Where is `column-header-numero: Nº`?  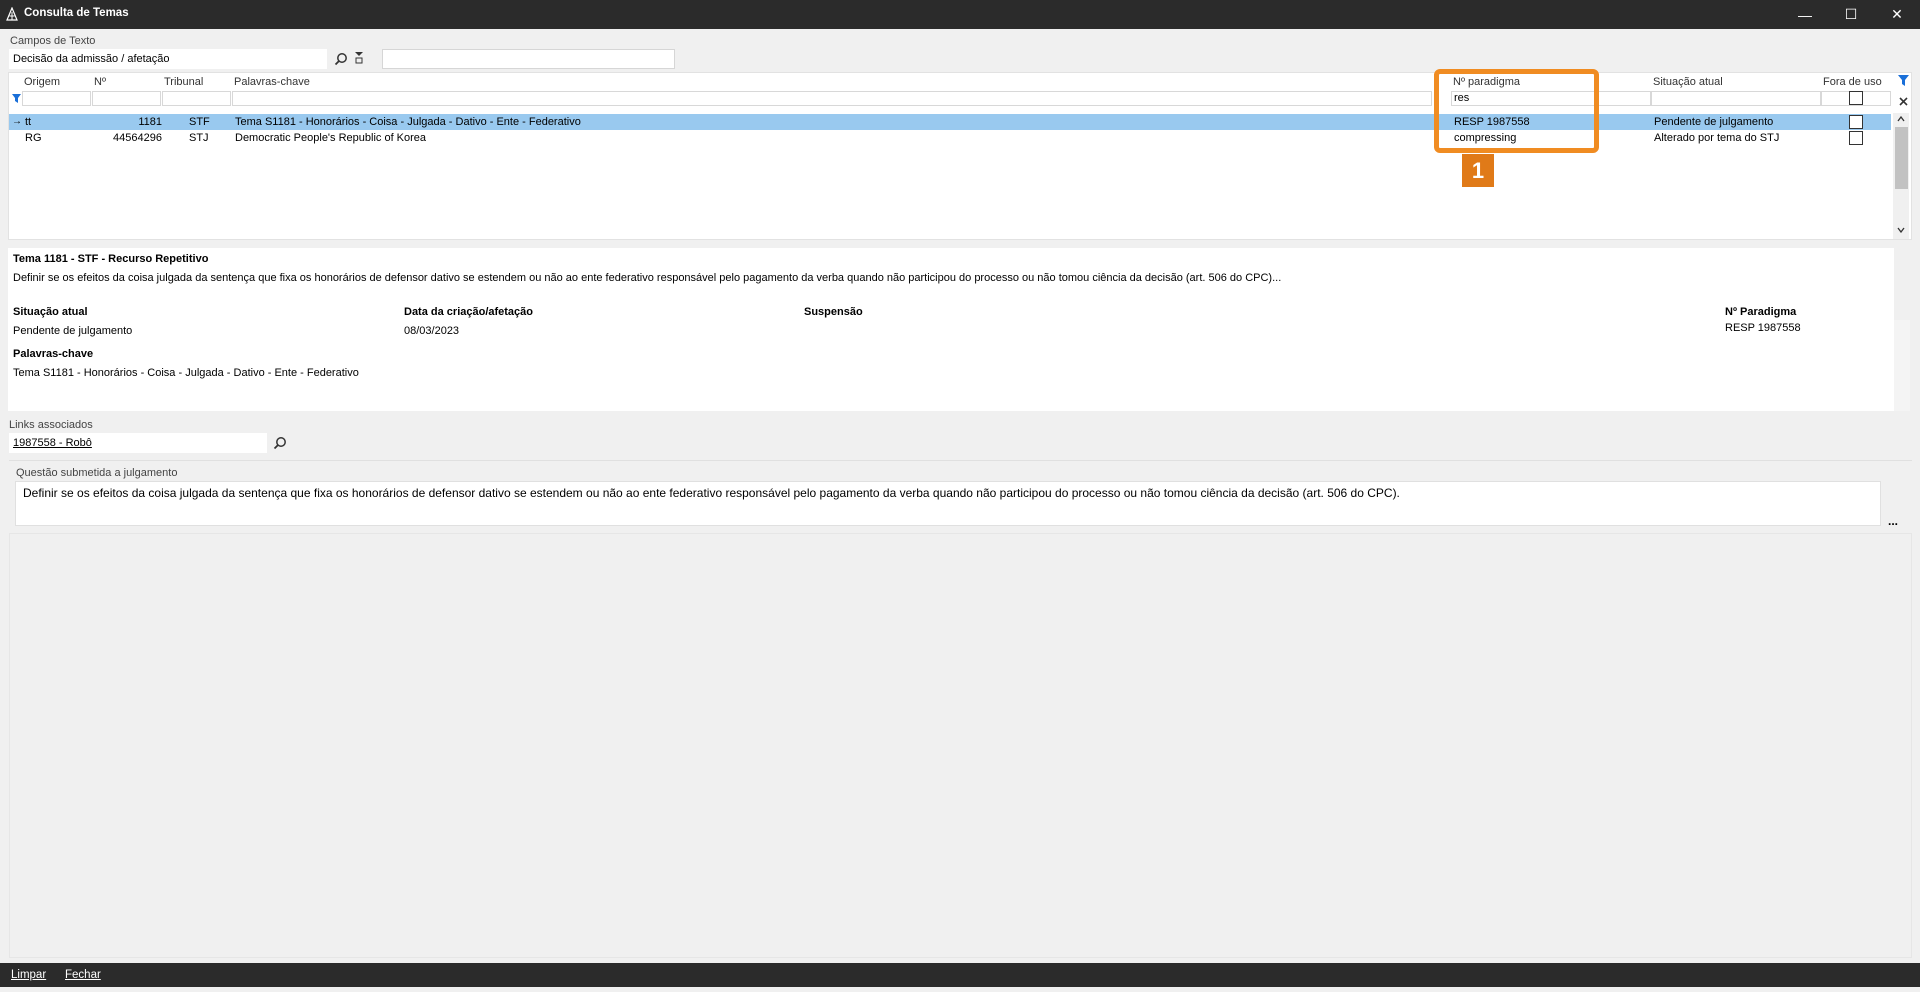 column-header-numero: Nº is located at coordinates (100, 82).